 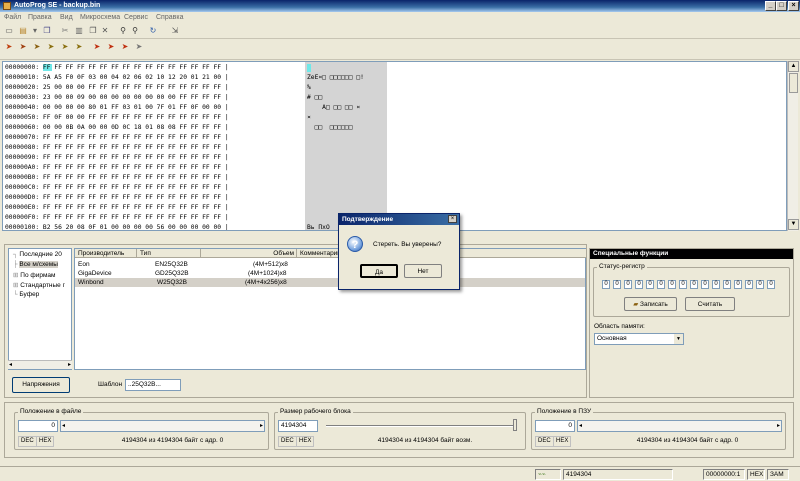 What do you see at coordinates (298, 426) in the screenshot?
I see `block-size-input: 4194304` at bounding box center [298, 426].